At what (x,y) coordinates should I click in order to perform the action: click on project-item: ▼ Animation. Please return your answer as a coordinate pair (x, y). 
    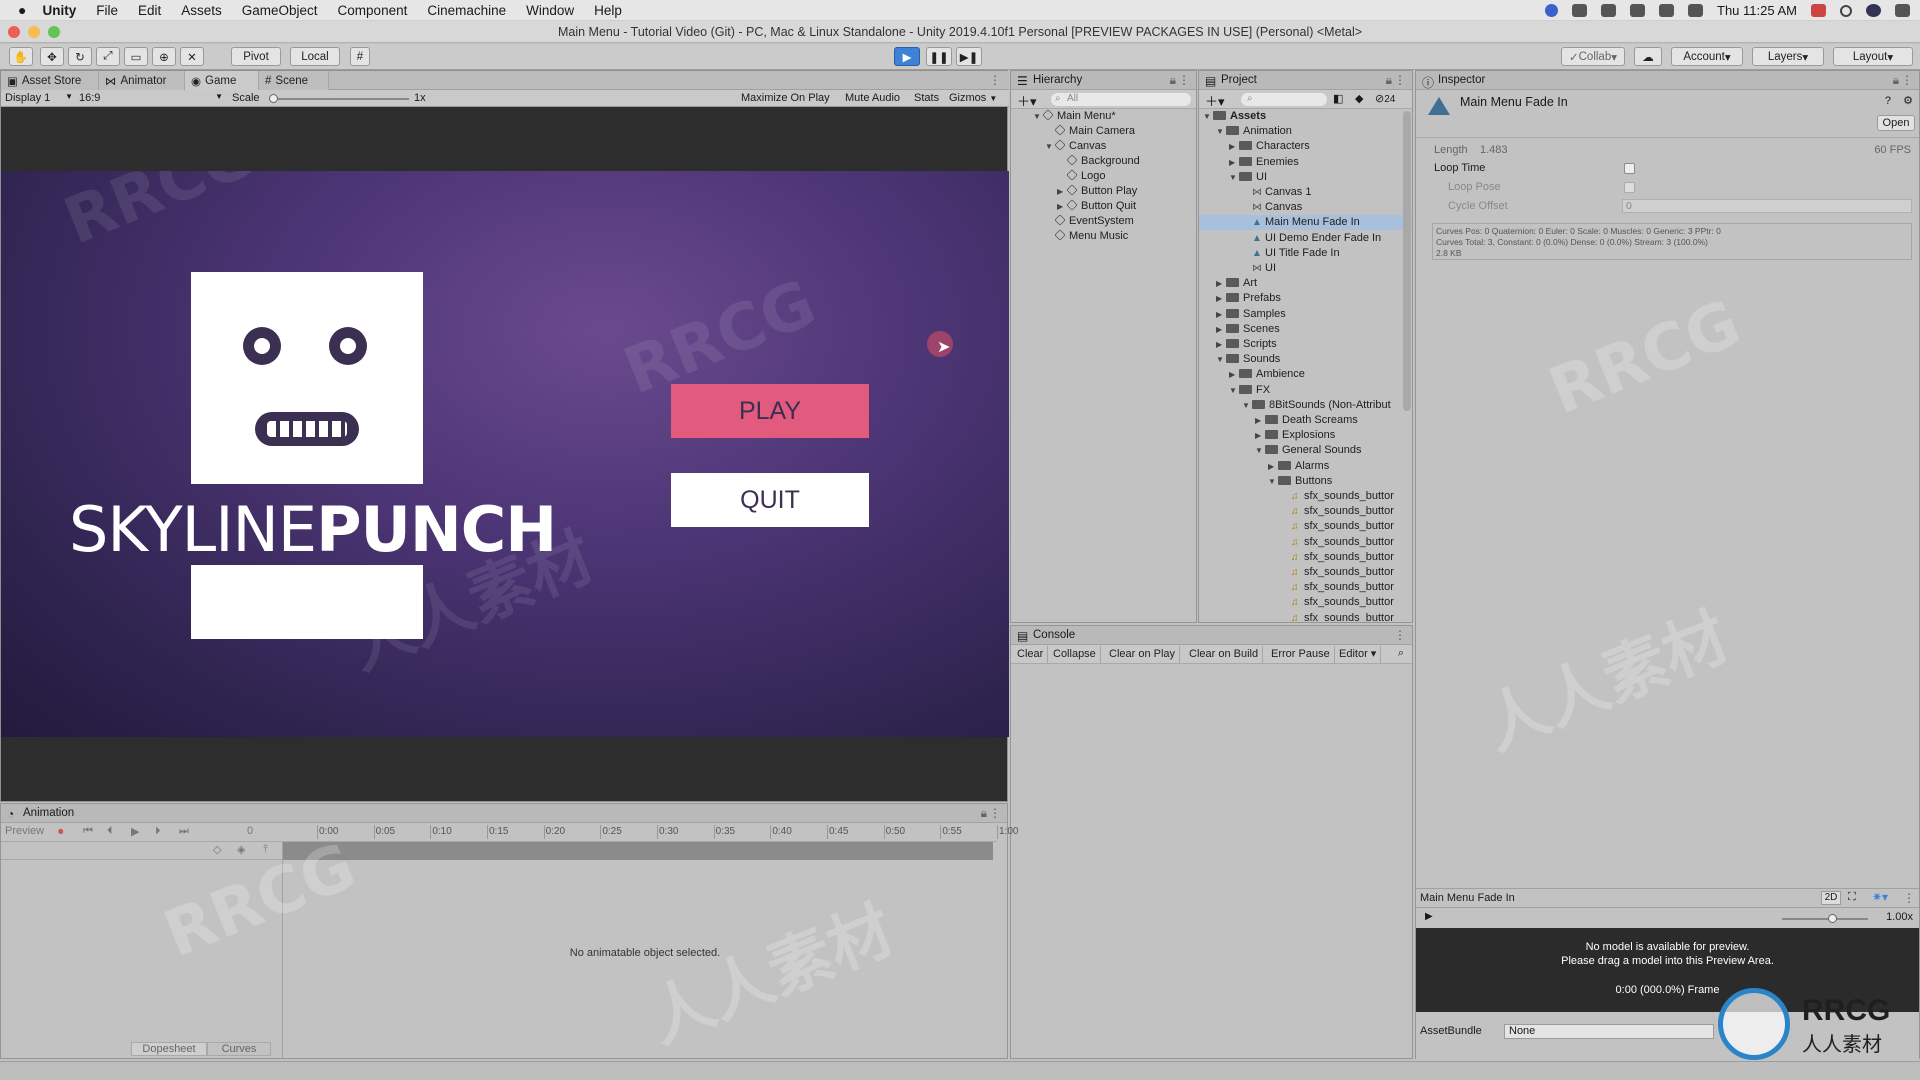
    Looking at the image, I should click on (1305, 131).